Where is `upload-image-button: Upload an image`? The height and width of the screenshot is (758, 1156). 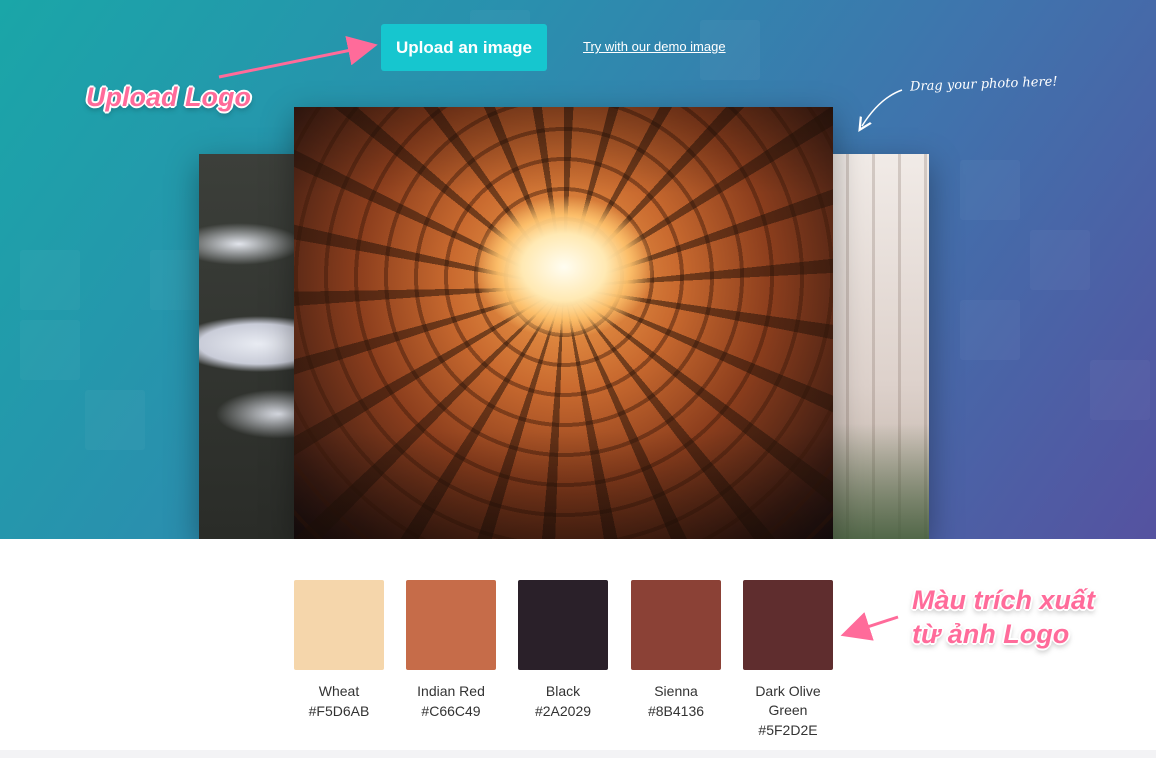
upload-image-button: Upload an image is located at coordinates (464, 47).